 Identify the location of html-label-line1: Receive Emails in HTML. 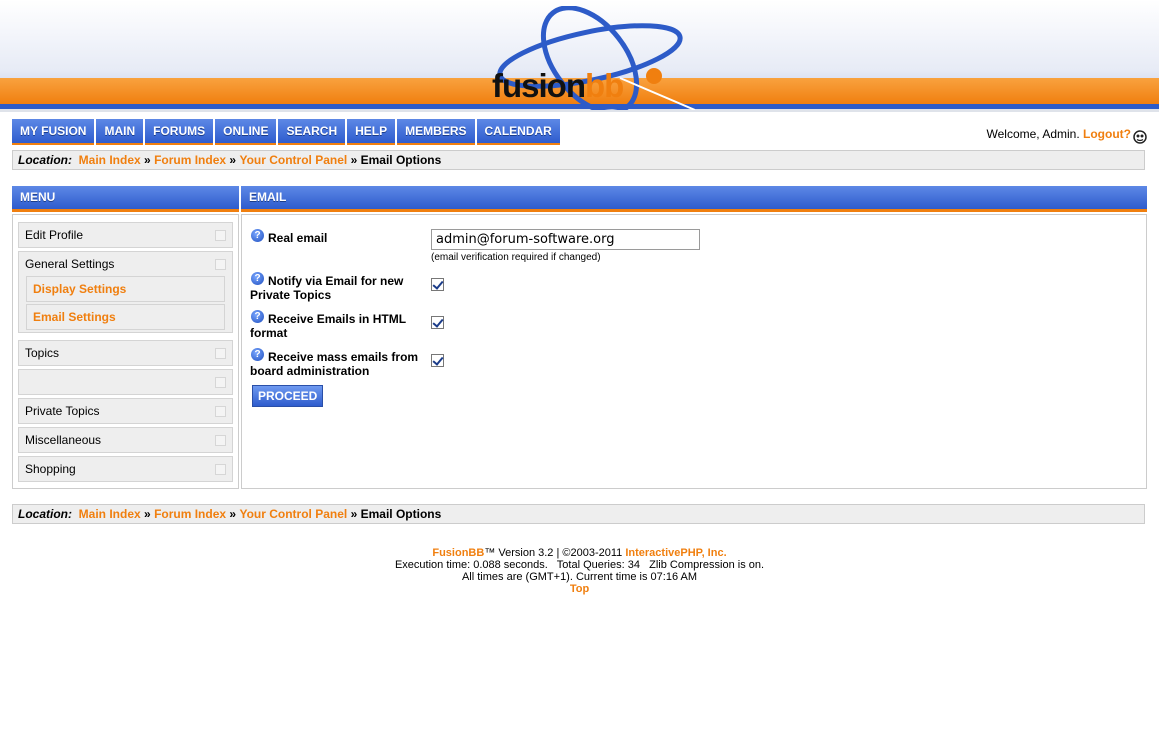
(337, 319).